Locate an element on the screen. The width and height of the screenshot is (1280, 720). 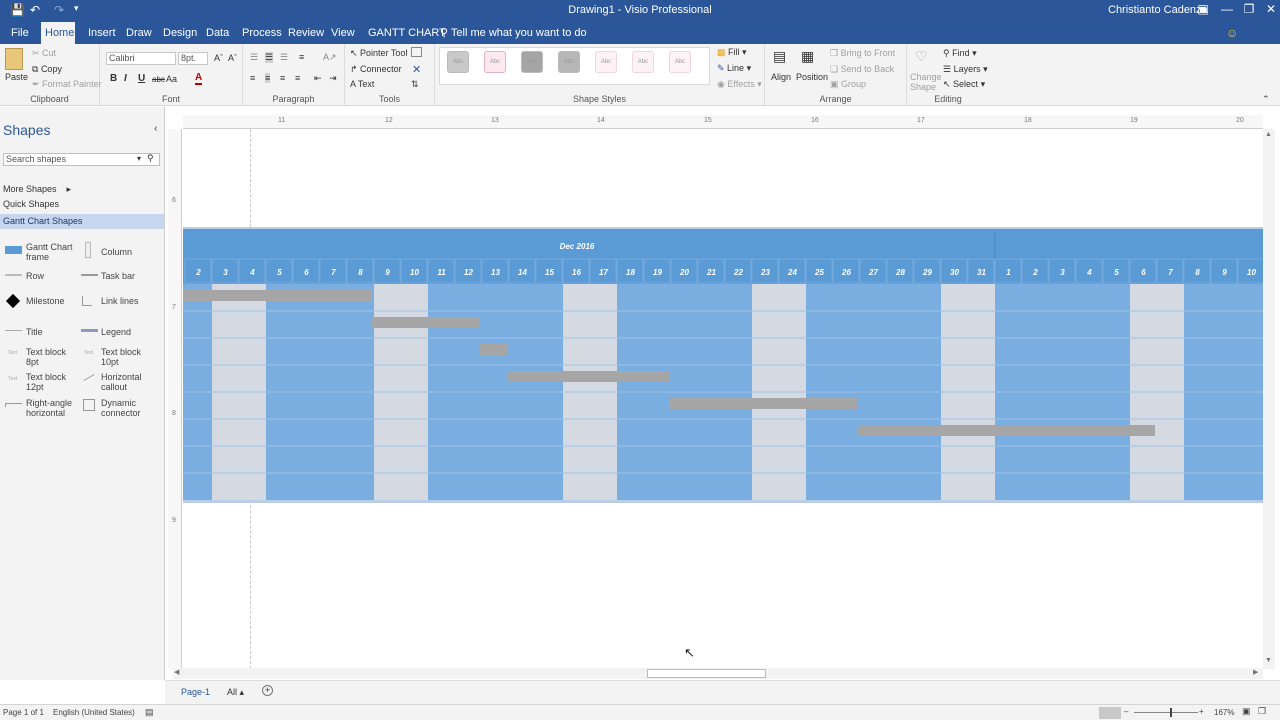
align-center-icon: ≡ is located at coordinates (268, 78).